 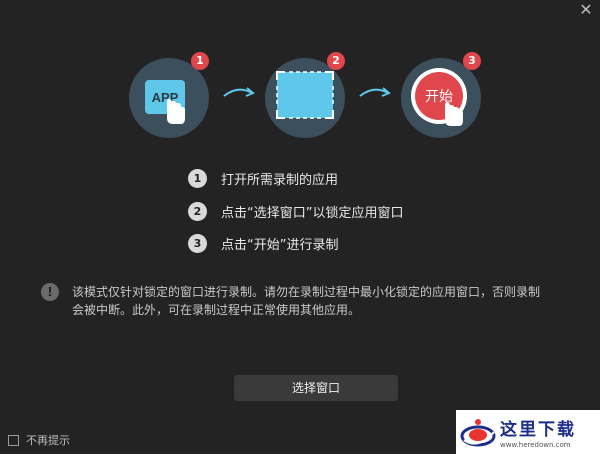 I want to click on watermark-title: 这里下载, so click(x=538, y=430).